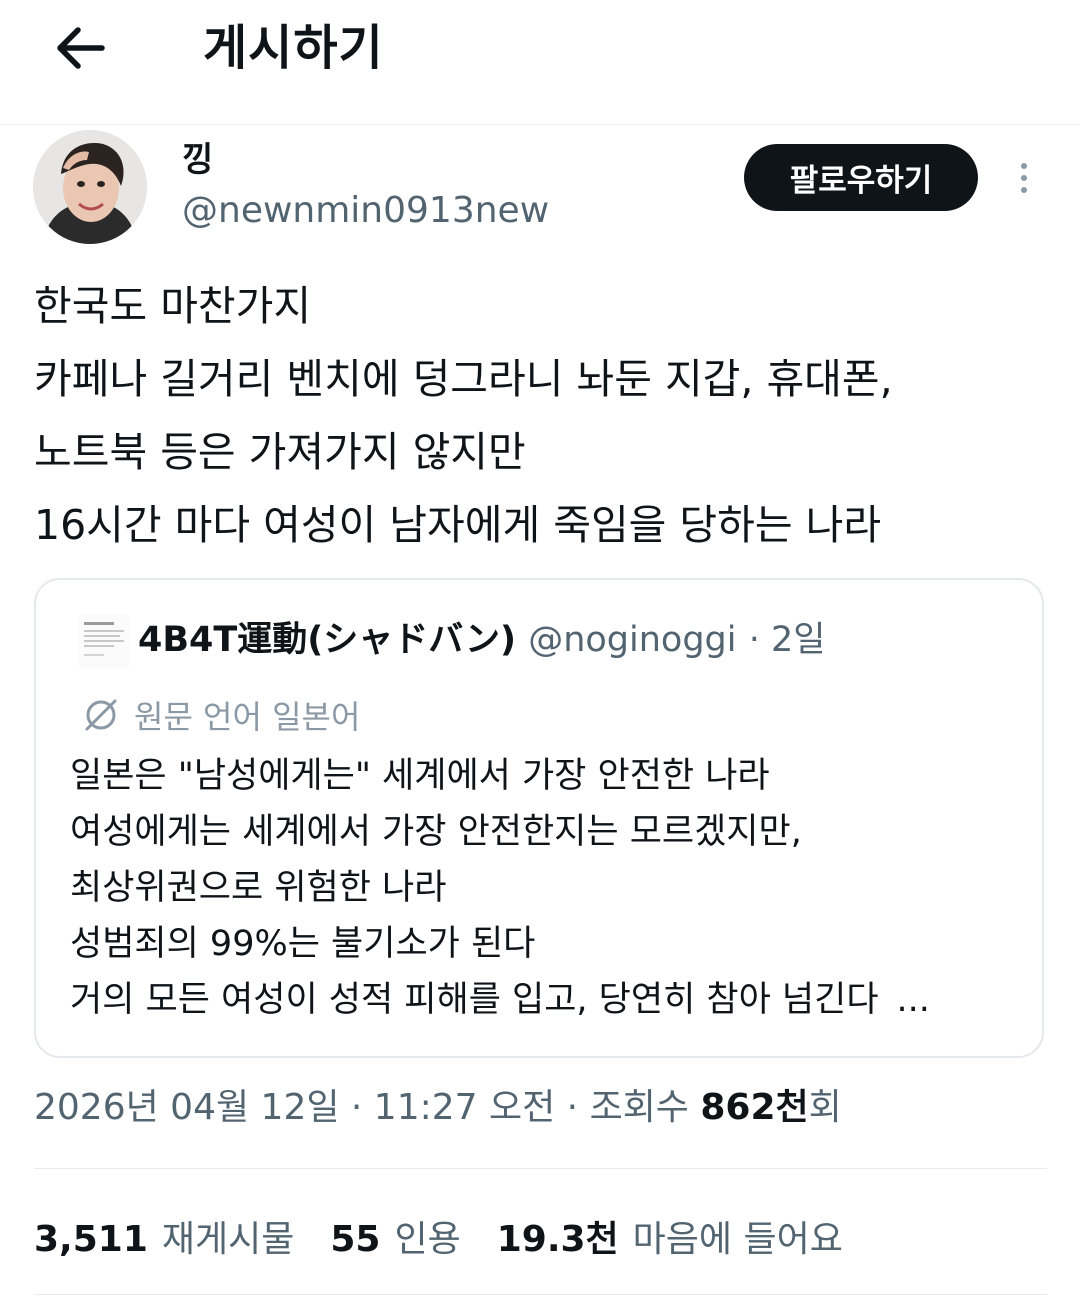 The width and height of the screenshot is (1080, 1316). I want to click on reposts-label: 재게시물, so click(228, 1239).